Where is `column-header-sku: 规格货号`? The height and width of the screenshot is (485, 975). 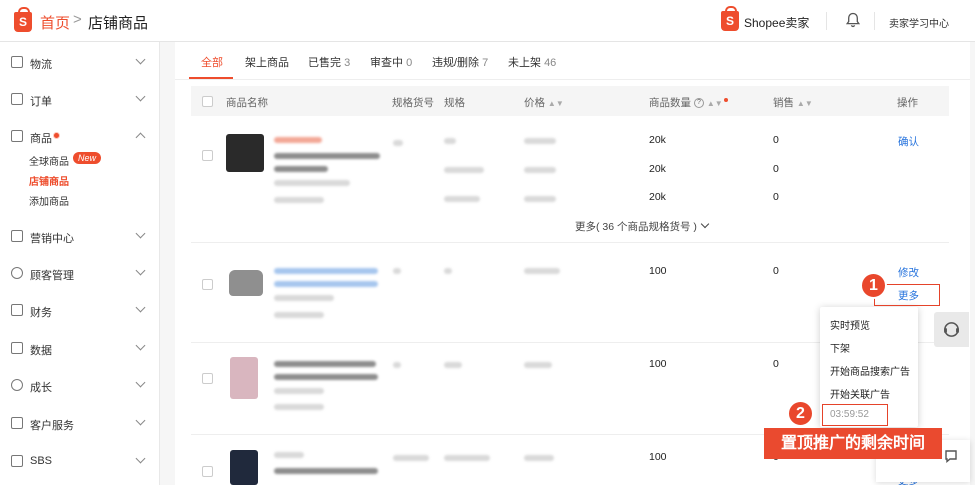 column-header-sku: 规格货号 is located at coordinates (413, 103).